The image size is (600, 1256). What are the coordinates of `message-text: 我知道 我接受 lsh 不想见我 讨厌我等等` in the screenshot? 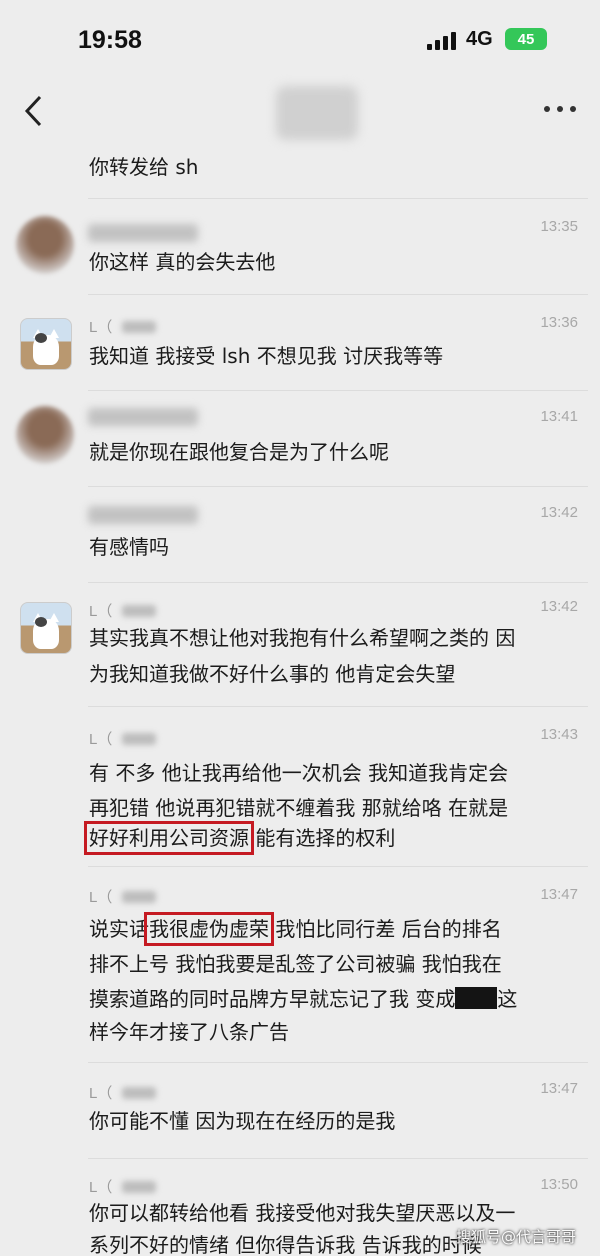 It's located at (266, 356).